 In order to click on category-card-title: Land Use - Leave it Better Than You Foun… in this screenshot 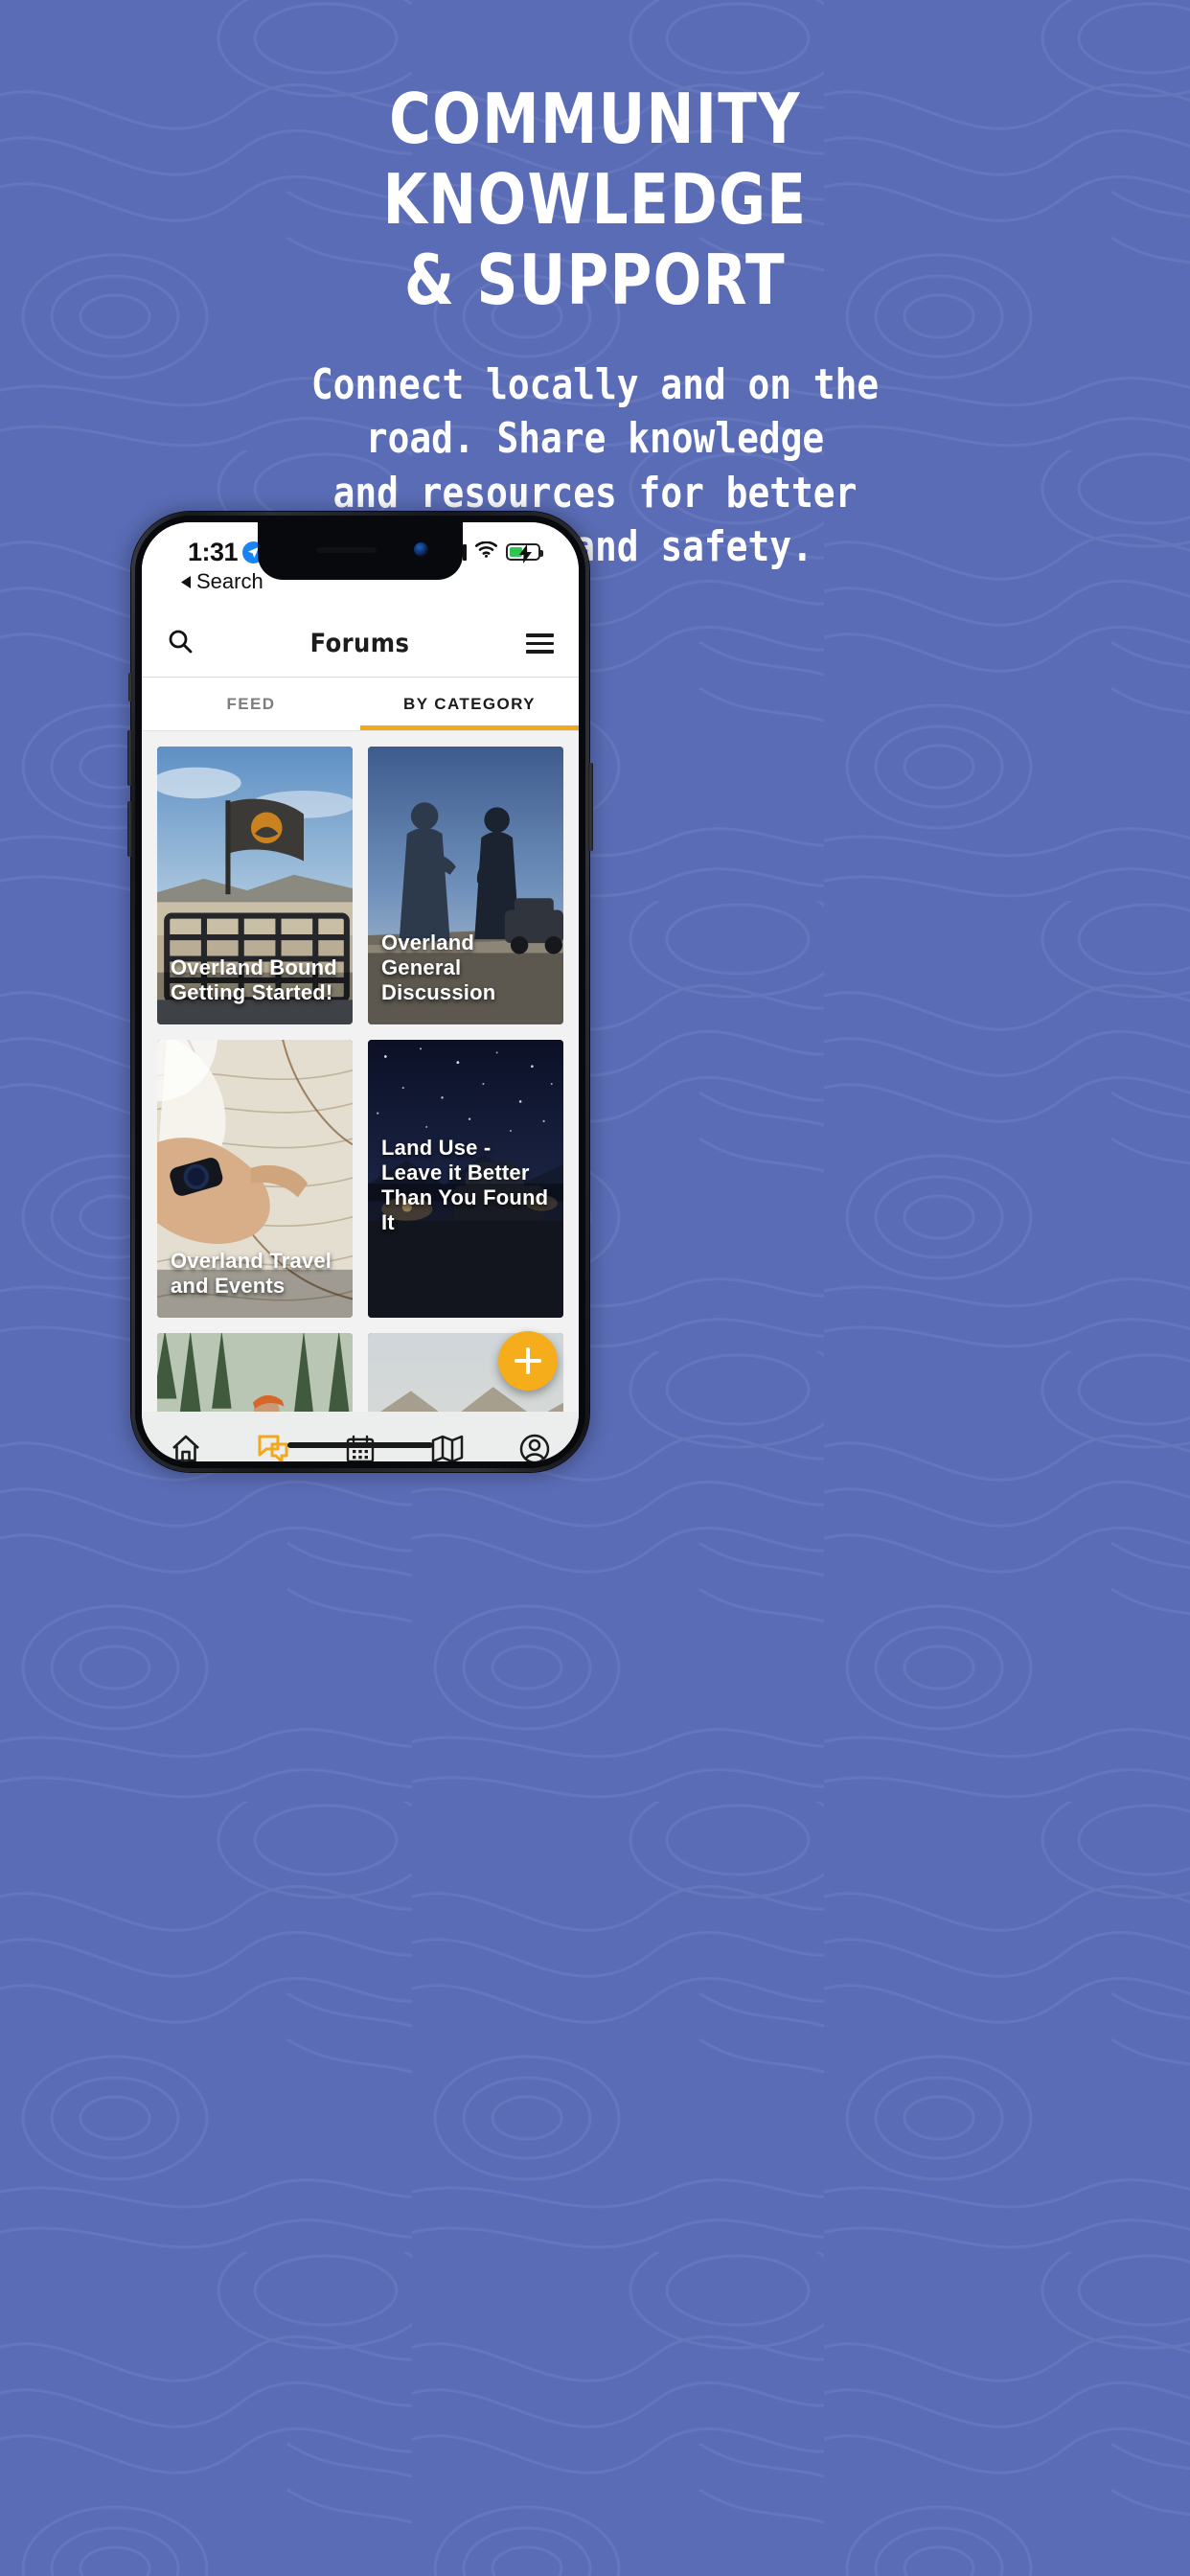, I will do `click(465, 1185)`.